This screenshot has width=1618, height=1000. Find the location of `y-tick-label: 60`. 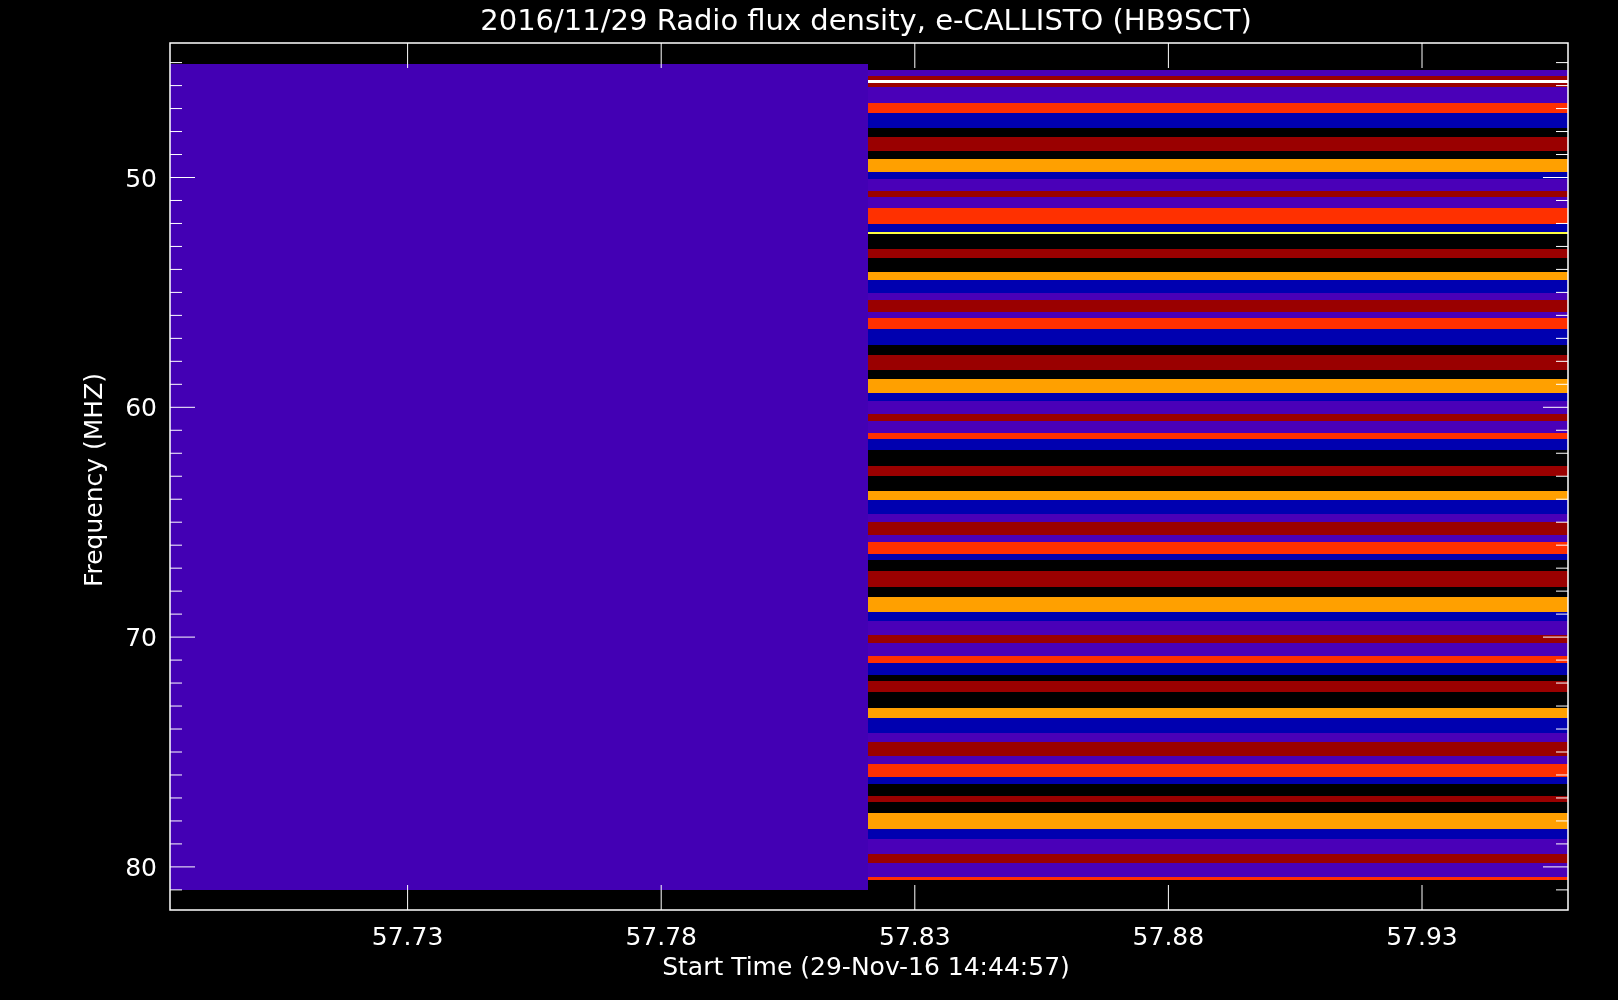

y-tick-label: 60 is located at coordinates (141, 408).